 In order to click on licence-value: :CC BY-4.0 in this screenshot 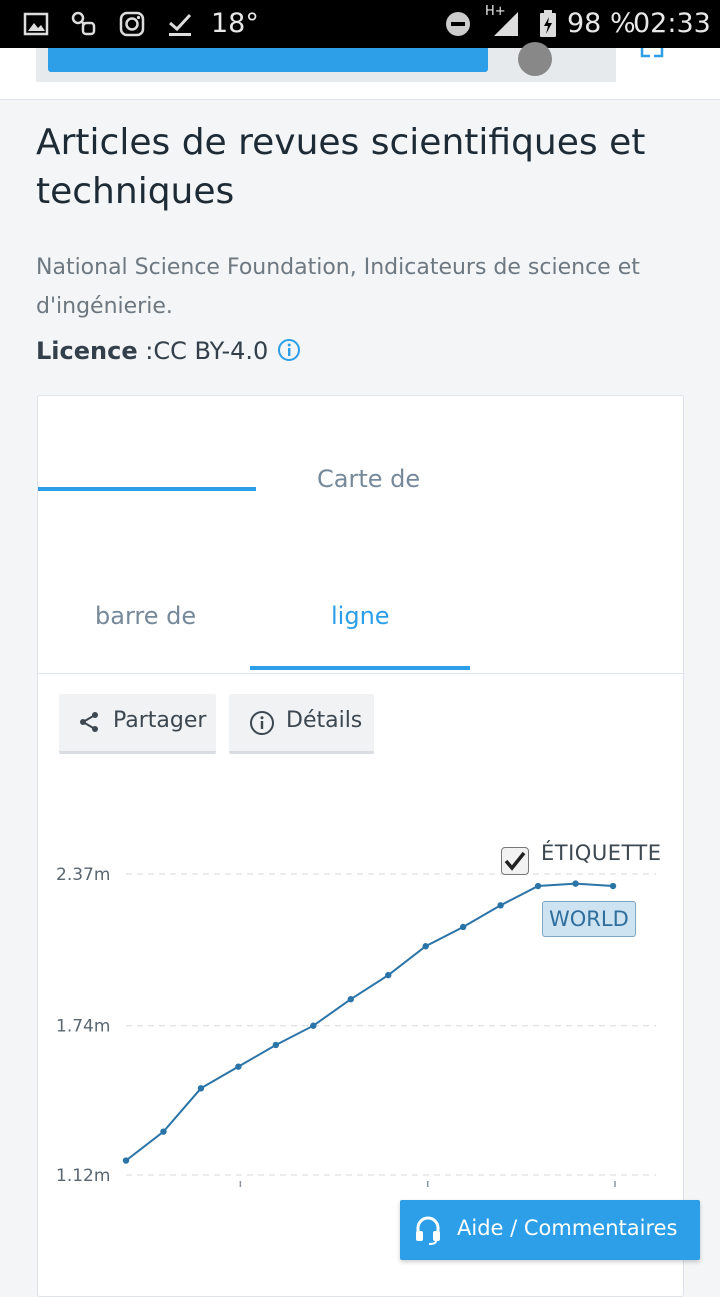, I will do `click(207, 351)`.